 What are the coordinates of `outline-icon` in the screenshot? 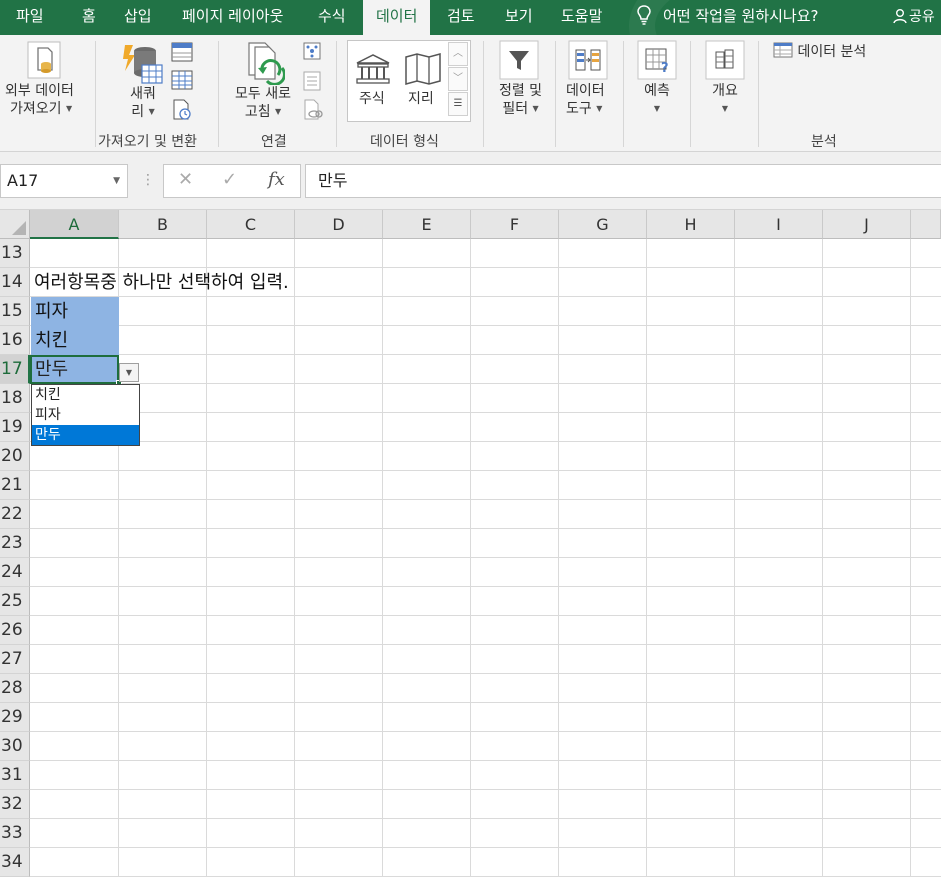 It's located at (725, 60).